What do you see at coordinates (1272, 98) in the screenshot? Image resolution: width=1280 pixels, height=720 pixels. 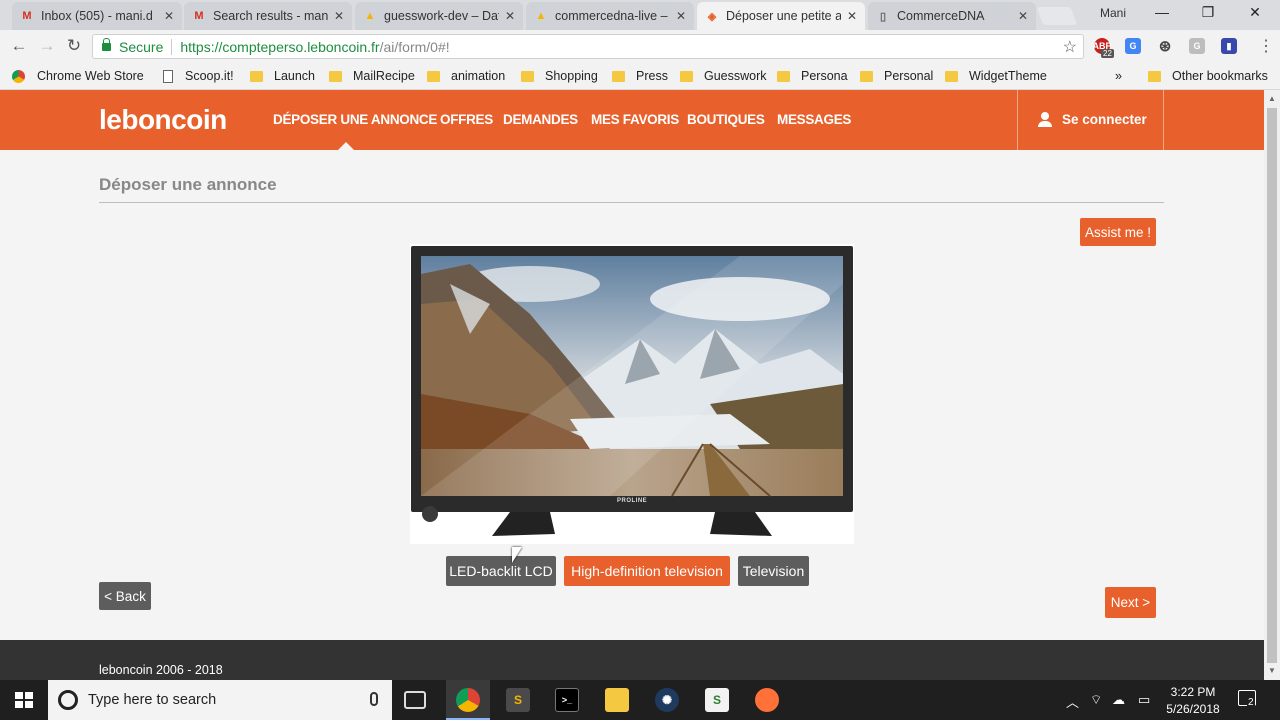 I see `scroll-up-icon: ▲` at bounding box center [1272, 98].